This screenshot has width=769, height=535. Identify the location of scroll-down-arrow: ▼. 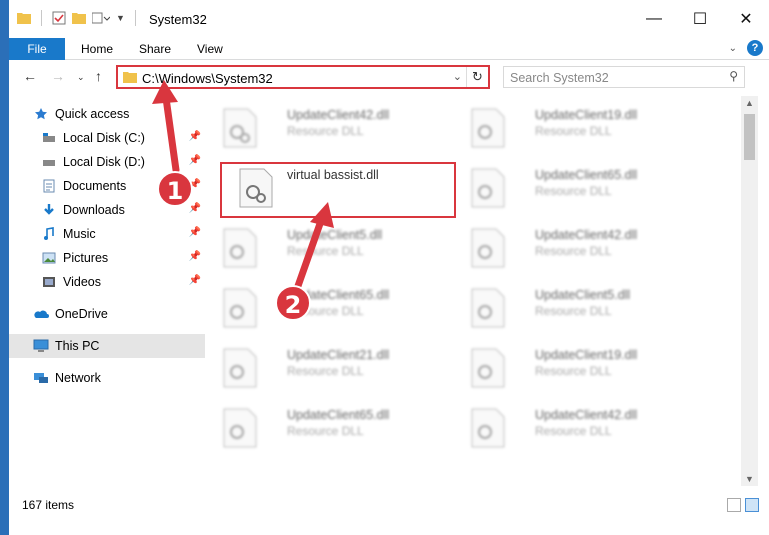
(749, 479).